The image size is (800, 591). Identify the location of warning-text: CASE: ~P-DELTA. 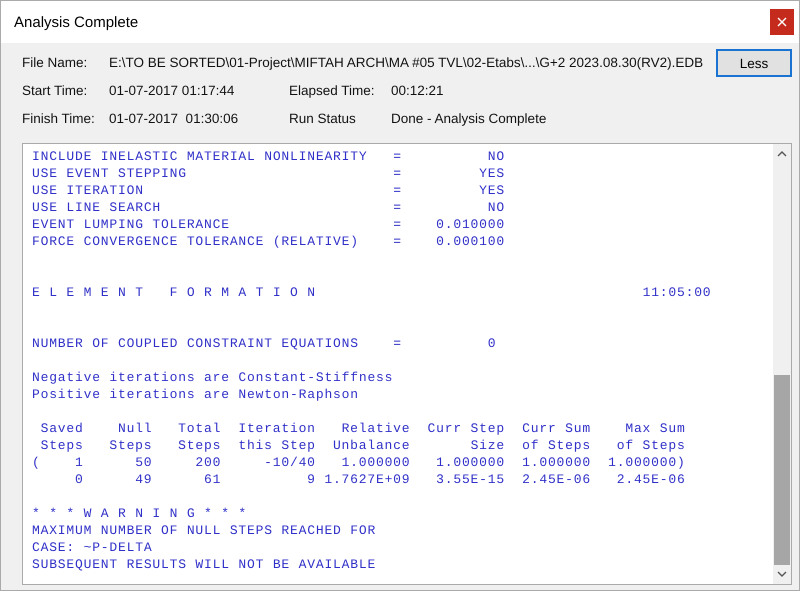
(93, 547).